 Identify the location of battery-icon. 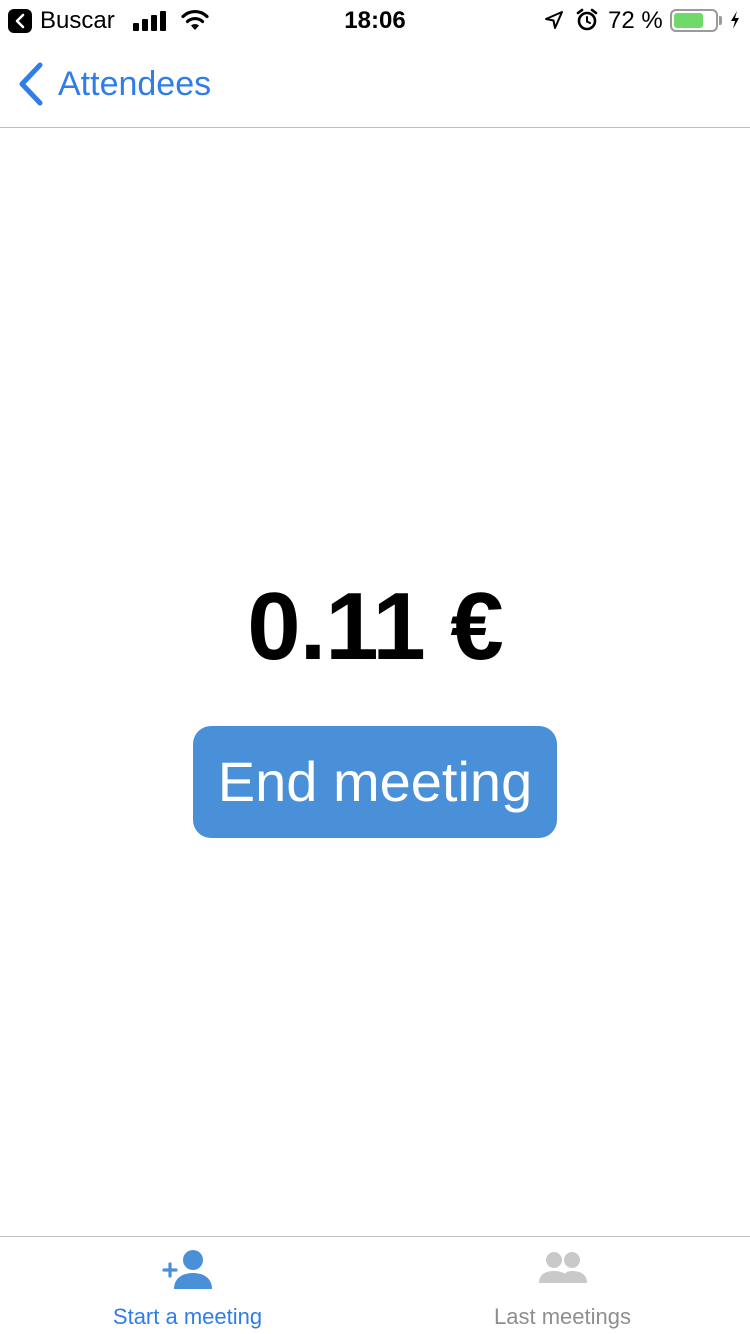
(694, 20).